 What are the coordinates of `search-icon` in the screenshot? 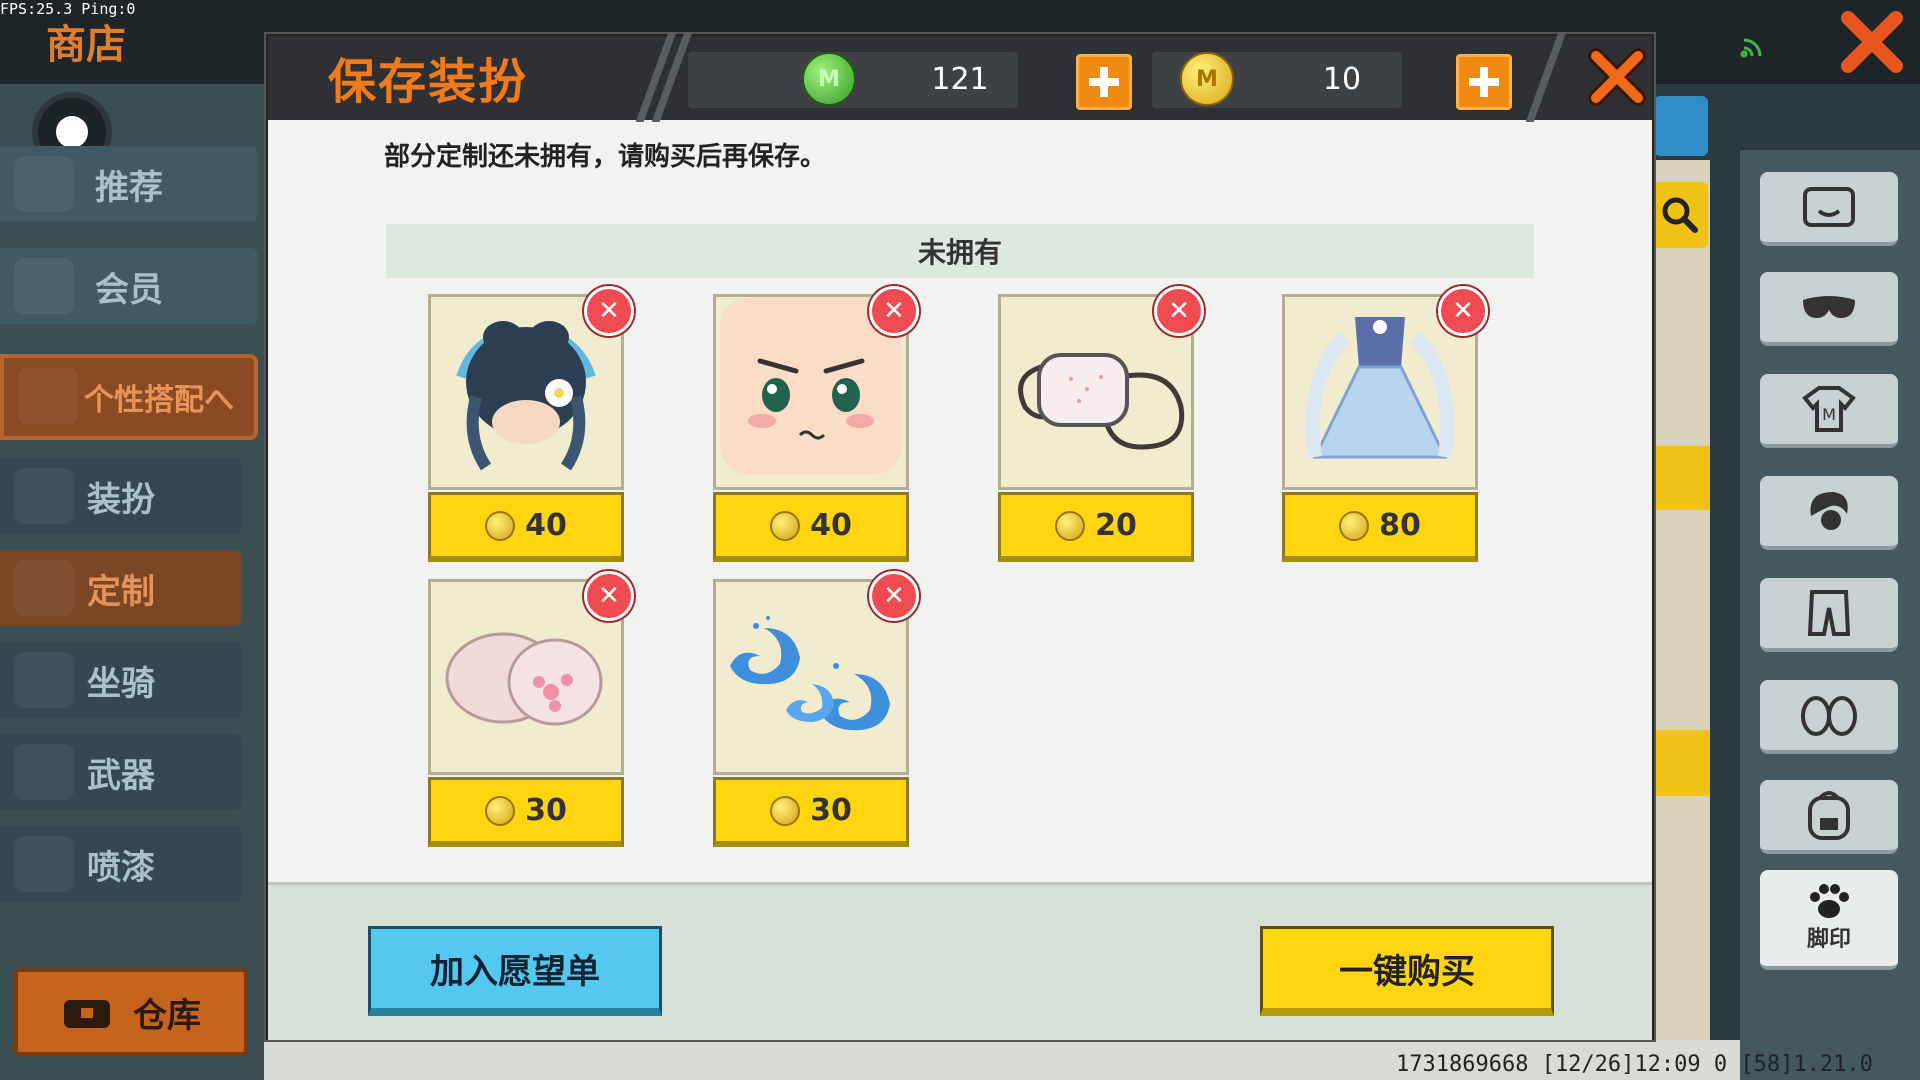 It's located at (1680, 215).